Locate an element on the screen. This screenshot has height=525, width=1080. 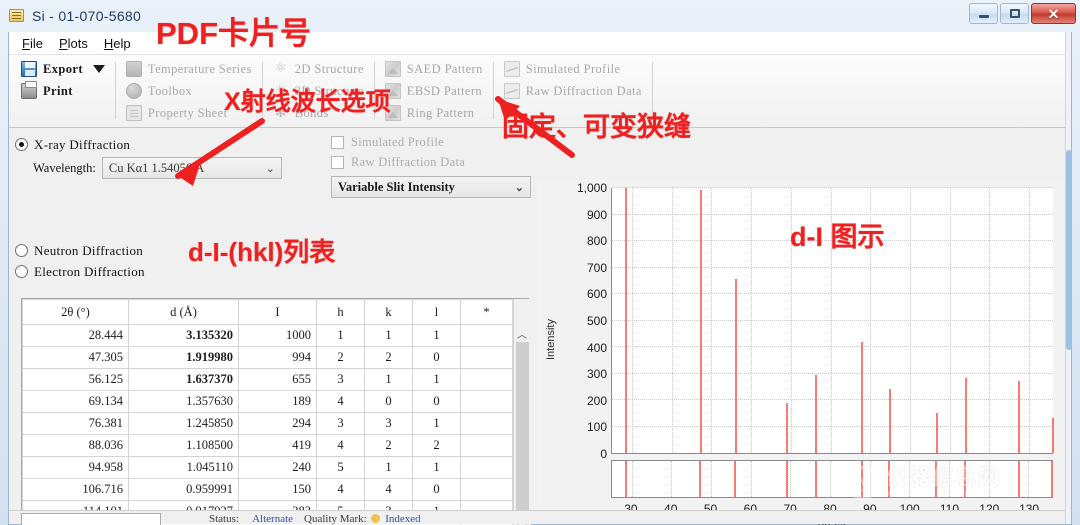
slit-intensity-value: Variable Slit Intensity is located at coordinates (396, 186).